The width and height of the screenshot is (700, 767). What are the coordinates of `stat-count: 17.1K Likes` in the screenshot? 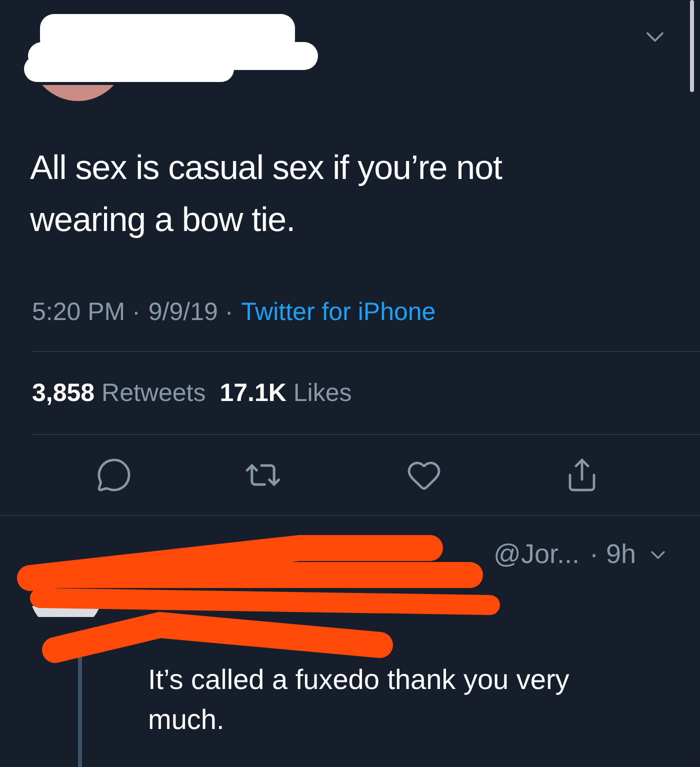 It's located at (286, 393).